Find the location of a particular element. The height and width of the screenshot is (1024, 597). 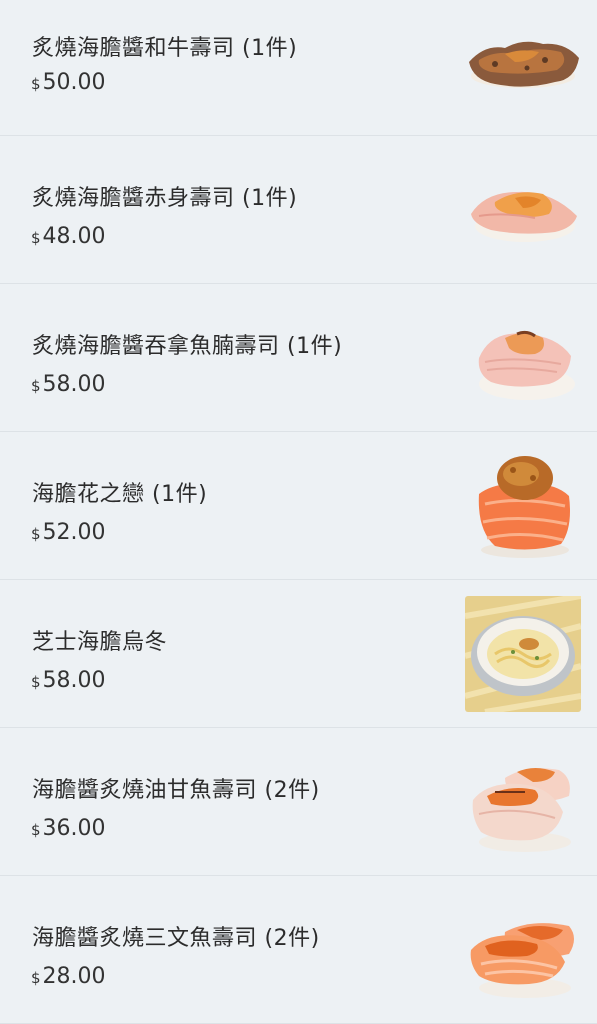

price-amount: 36.00 is located at coordinates (74, 828).